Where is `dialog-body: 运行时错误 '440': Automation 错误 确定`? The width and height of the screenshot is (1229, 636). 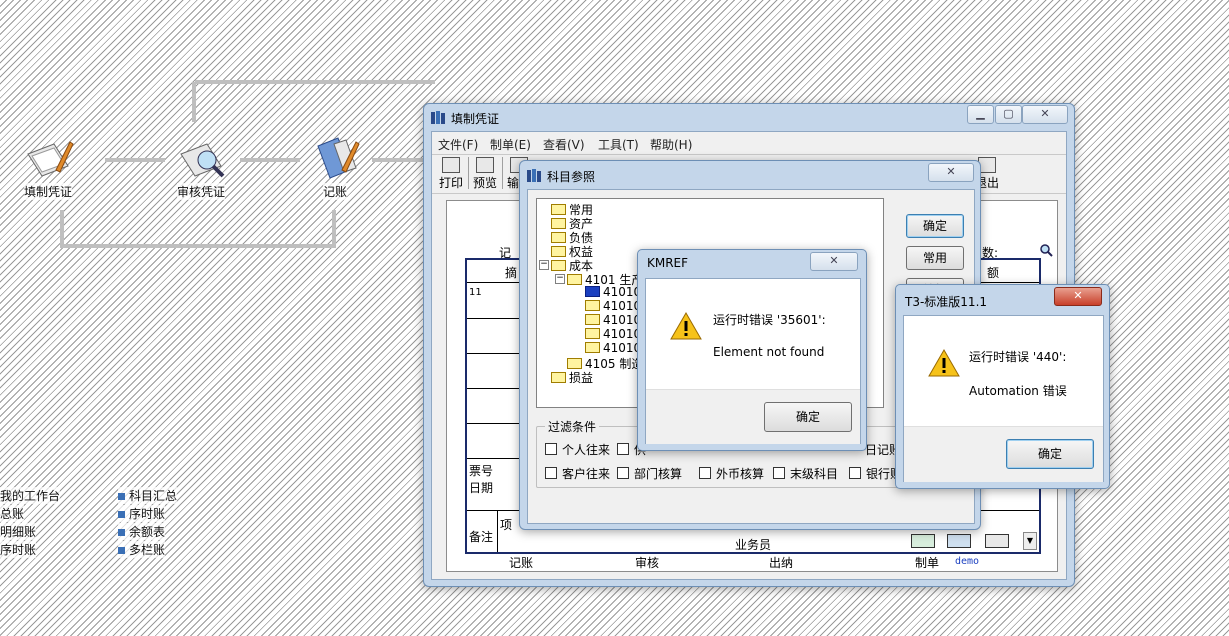 dialog-body: 运行时错误 '440': Automation 错误 确定 is located at coordinates (1003, 398).